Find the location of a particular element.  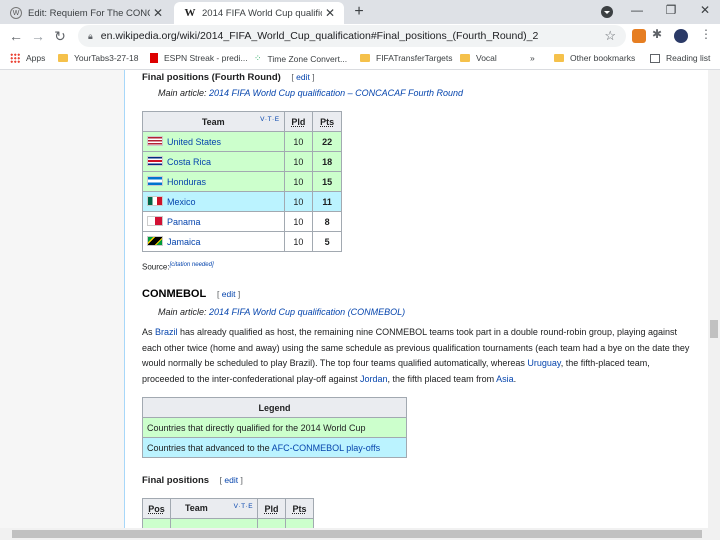

bookmark-label: » is located at coordinates (532, 58).